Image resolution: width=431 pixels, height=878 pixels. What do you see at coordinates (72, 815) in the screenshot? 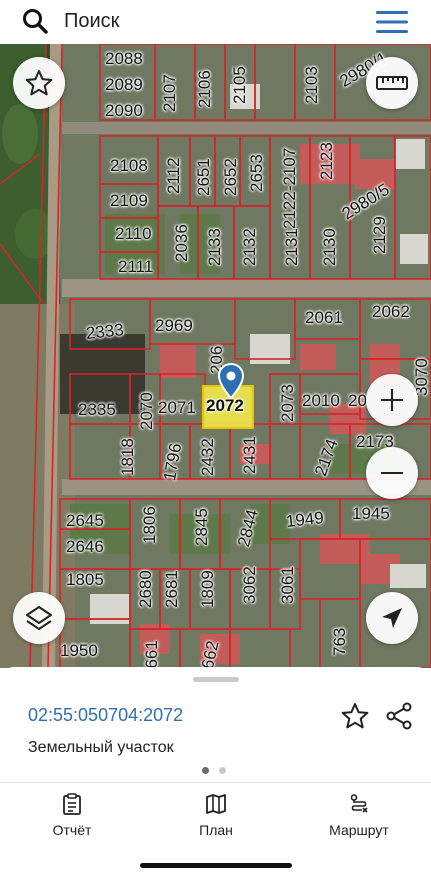
I see `tab-report: Отчёт` at bounding box center [72, 815].